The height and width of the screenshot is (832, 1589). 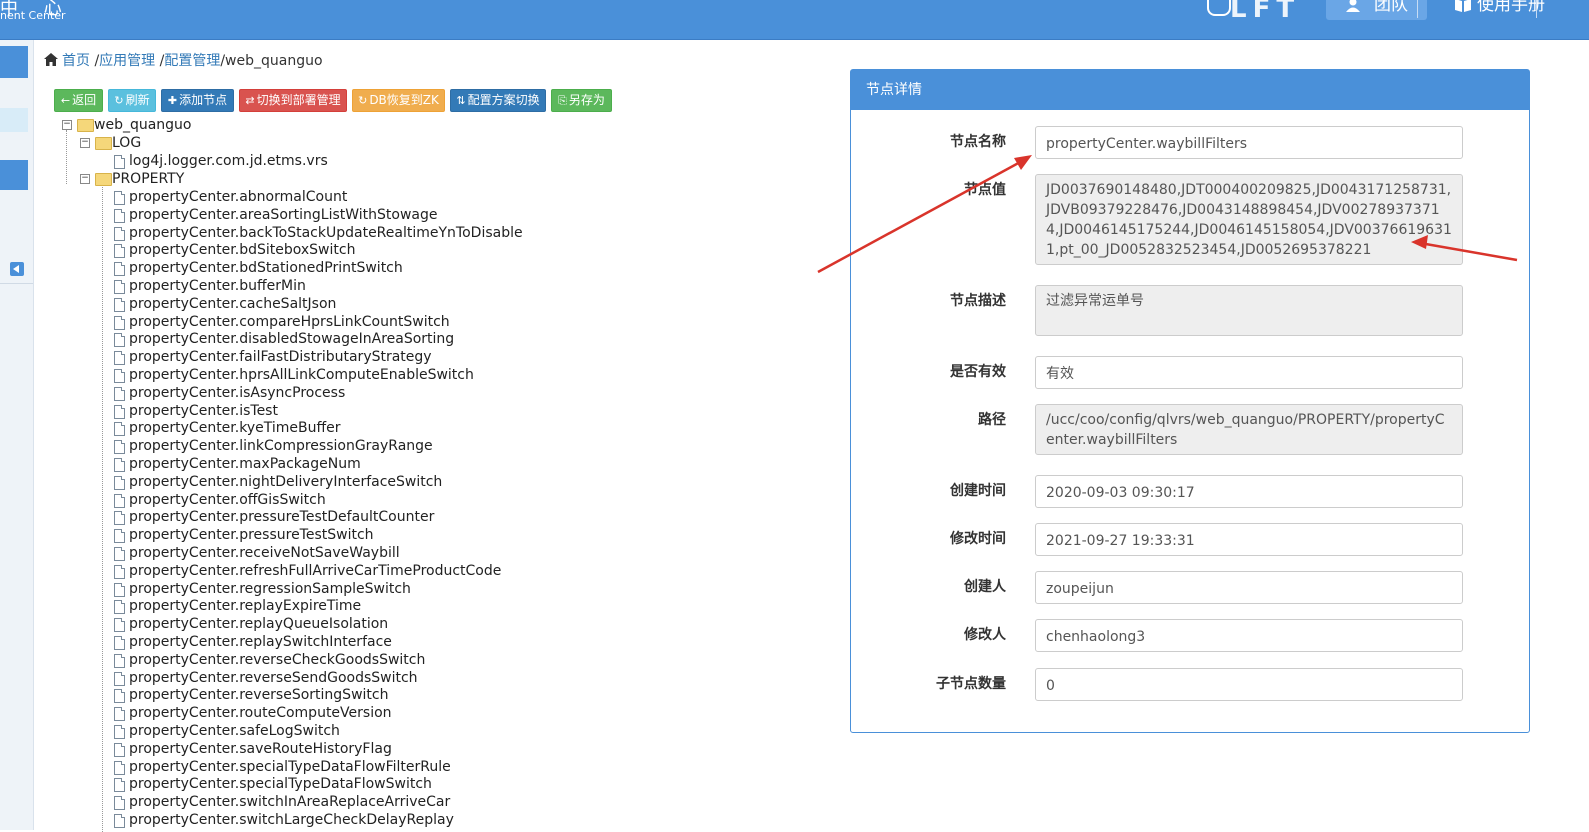 I want to click on creator-field: zoupeijun, so click(x=1249, y=587).